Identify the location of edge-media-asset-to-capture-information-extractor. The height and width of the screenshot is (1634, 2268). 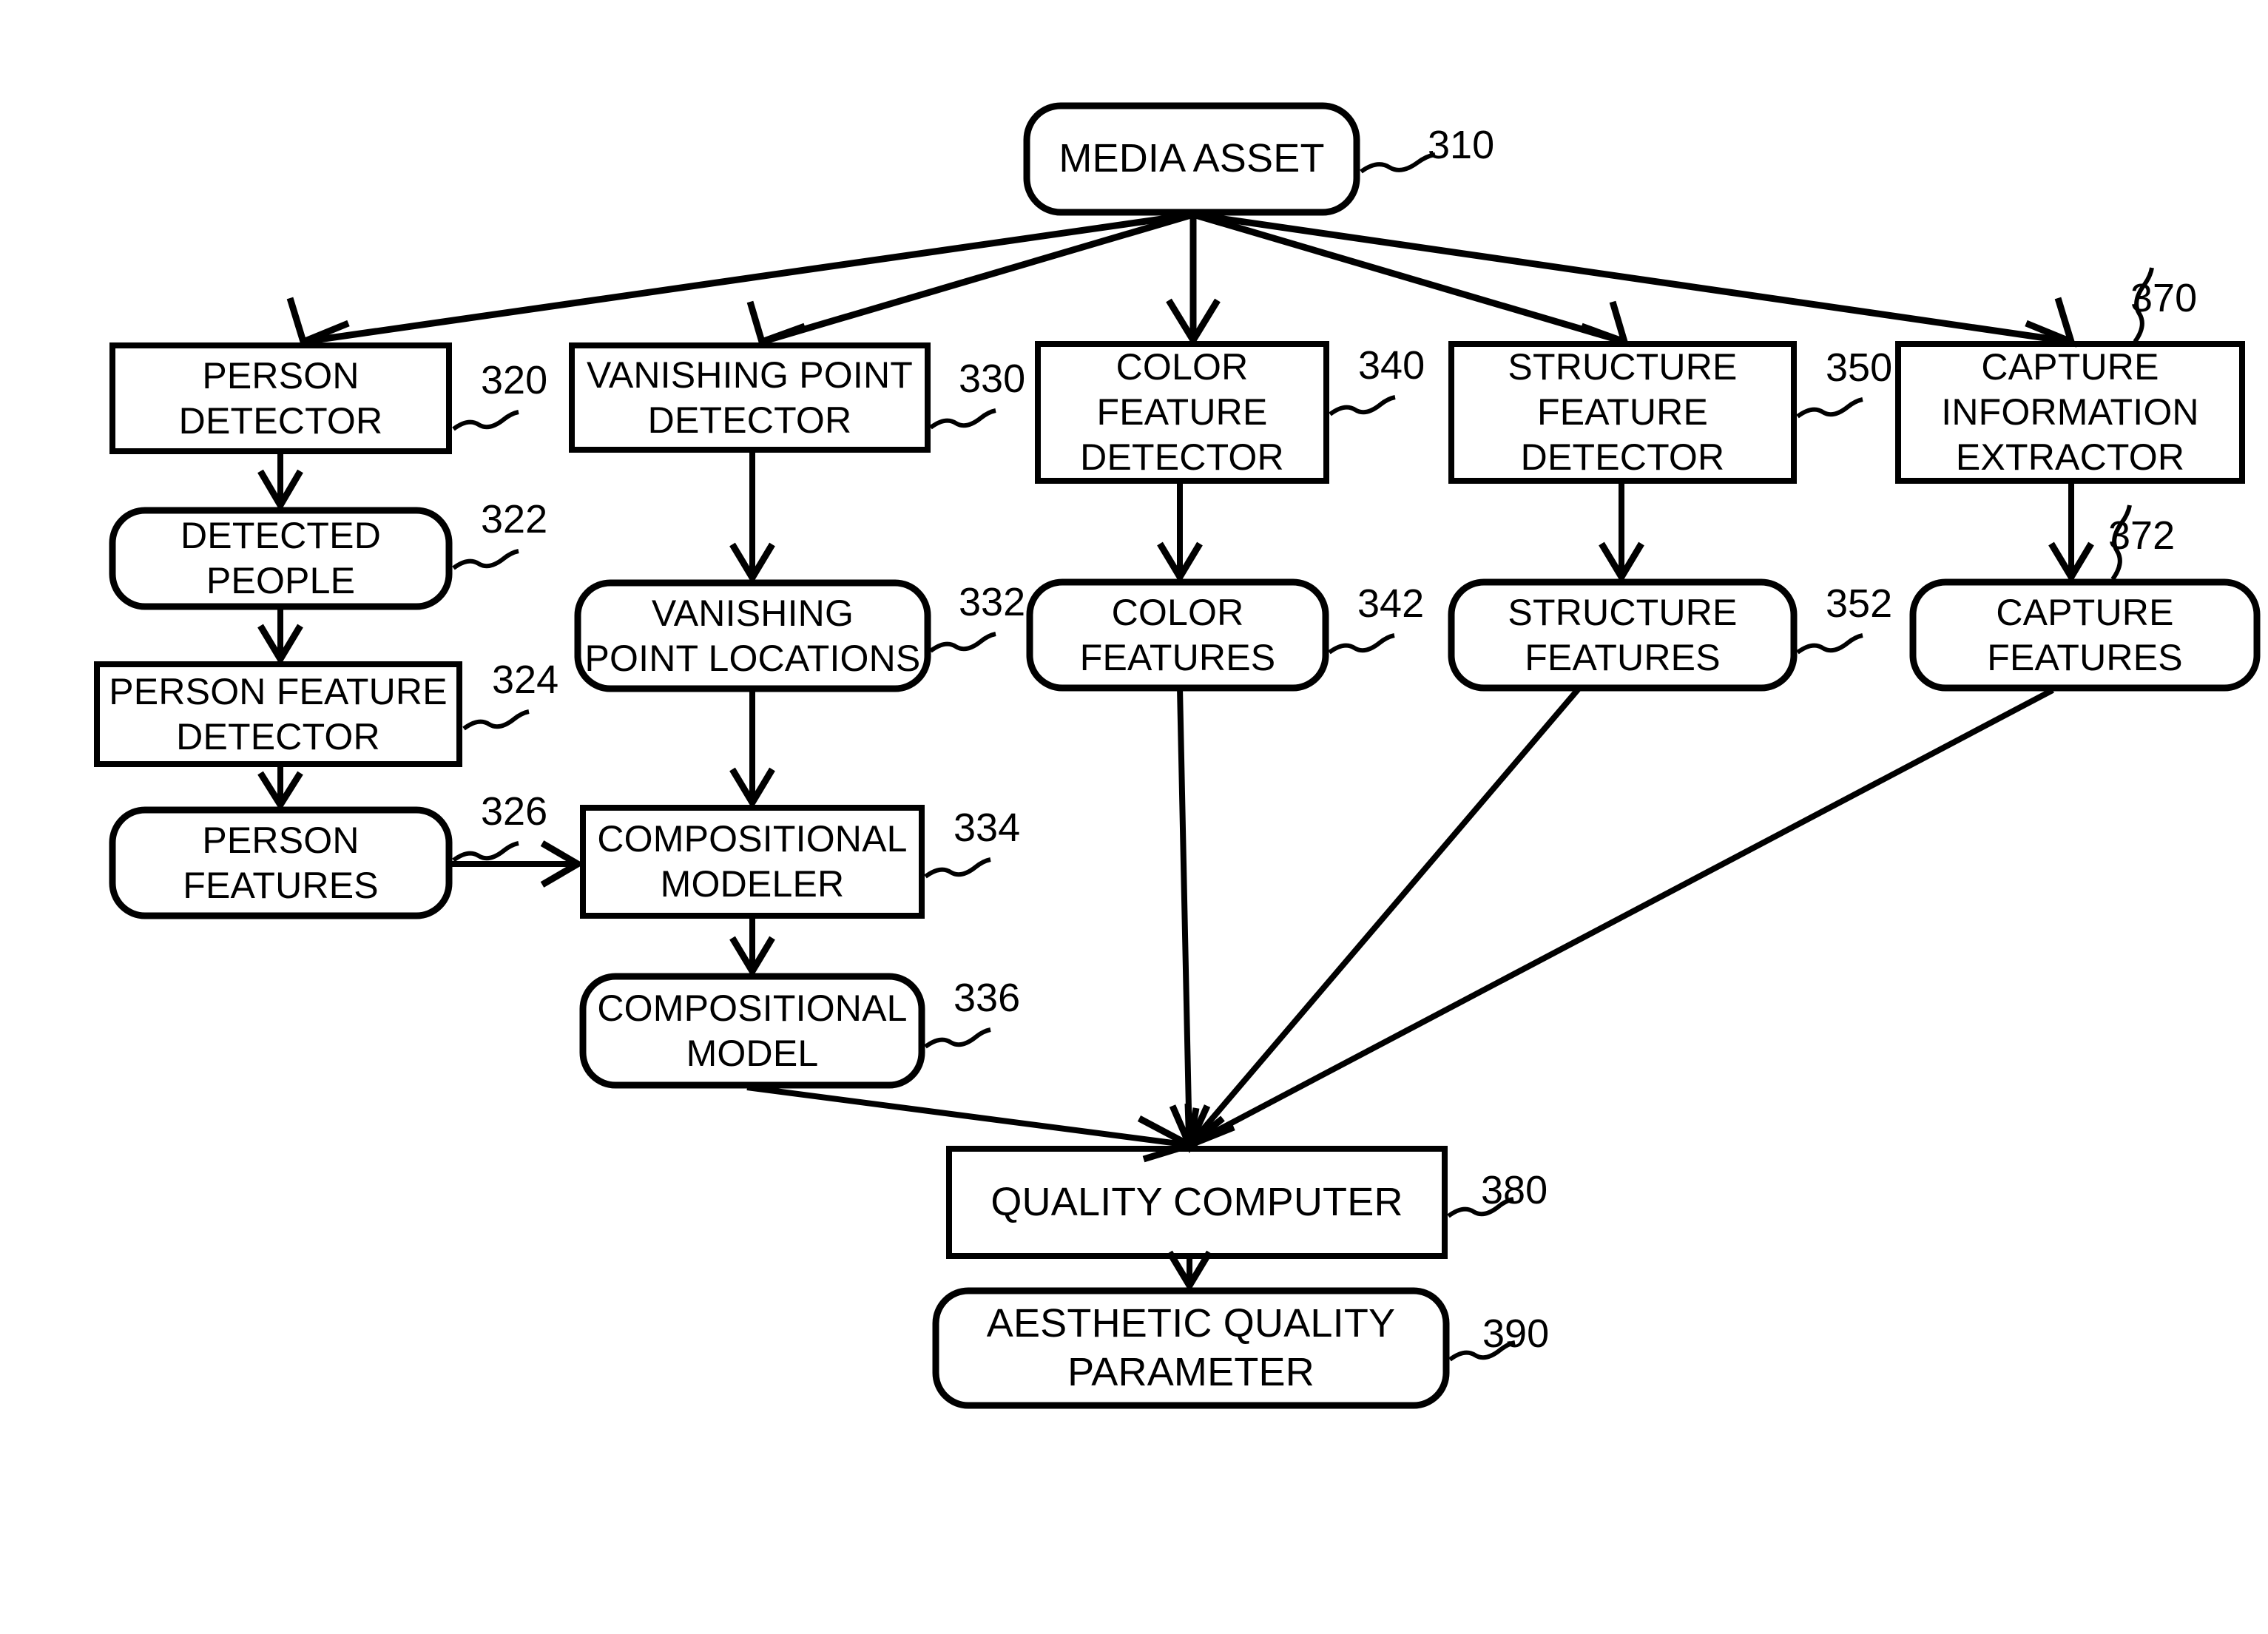
(1632, 278).